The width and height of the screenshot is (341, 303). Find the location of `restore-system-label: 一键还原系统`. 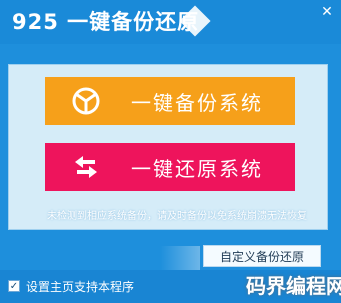

restore-system-label: 一键还原系统 is located at coordinates (197, 168).